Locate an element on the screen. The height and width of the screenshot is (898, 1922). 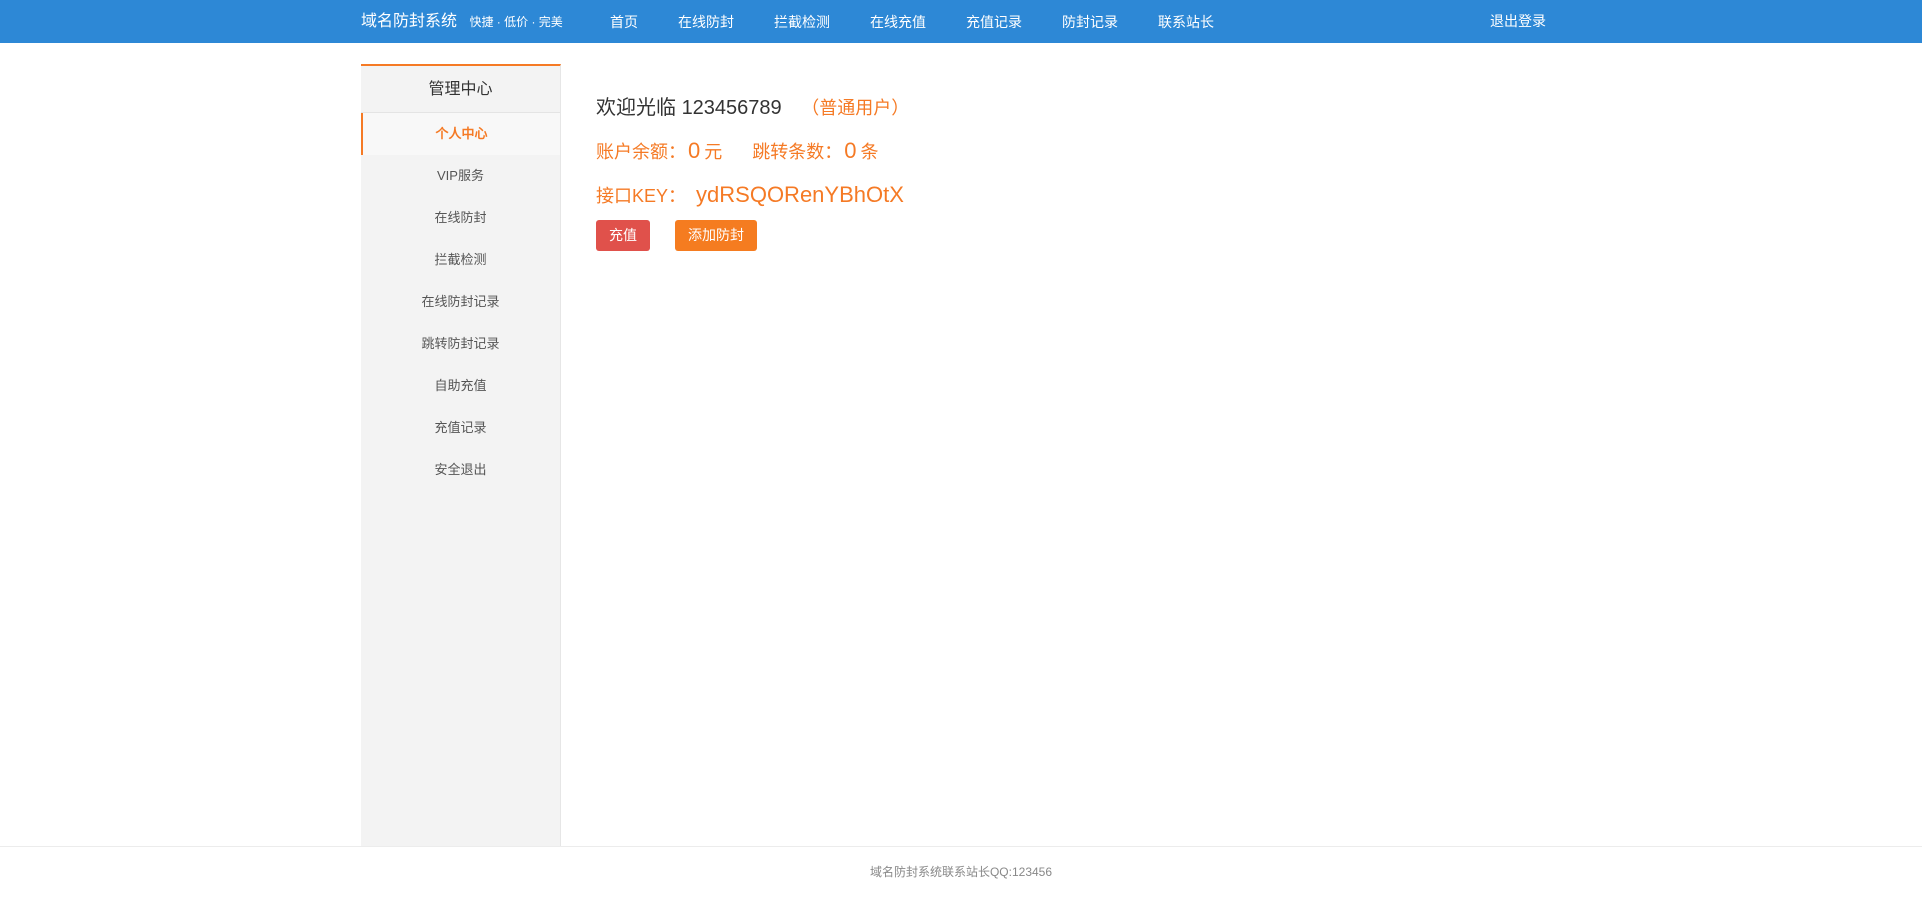
sidebar-item-safe-logout: 安全退出 is located at coordinates (460, 470).